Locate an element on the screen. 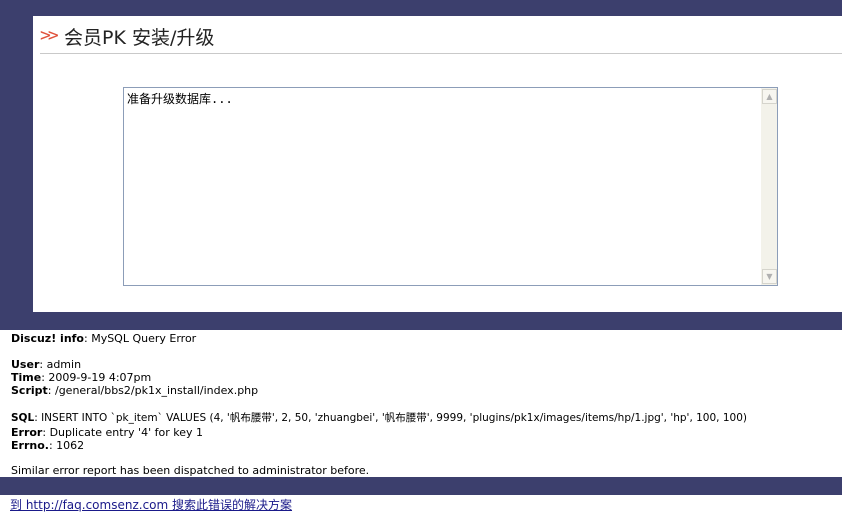 The width and height of the screenshot is (842, 513). info-line: Discuz! info: MySQL Query Error is located at coordinates (104, 338).